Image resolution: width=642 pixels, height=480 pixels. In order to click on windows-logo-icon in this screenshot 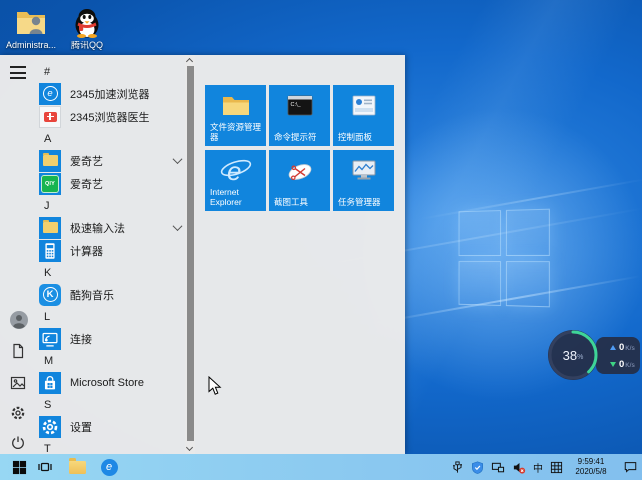, I will do `click(19, 467)`.